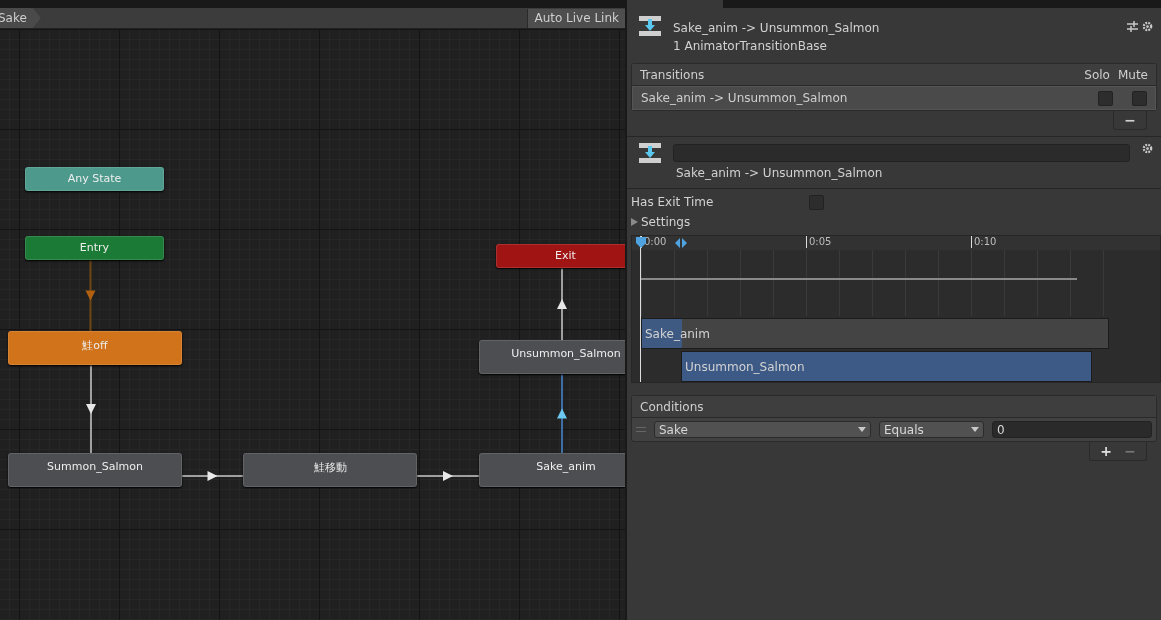 The width and height of the screenshot is (1161, 620). Describe the element at coordinates (94, 179) in the screenshot. I see `state-node: Any State` at that location.